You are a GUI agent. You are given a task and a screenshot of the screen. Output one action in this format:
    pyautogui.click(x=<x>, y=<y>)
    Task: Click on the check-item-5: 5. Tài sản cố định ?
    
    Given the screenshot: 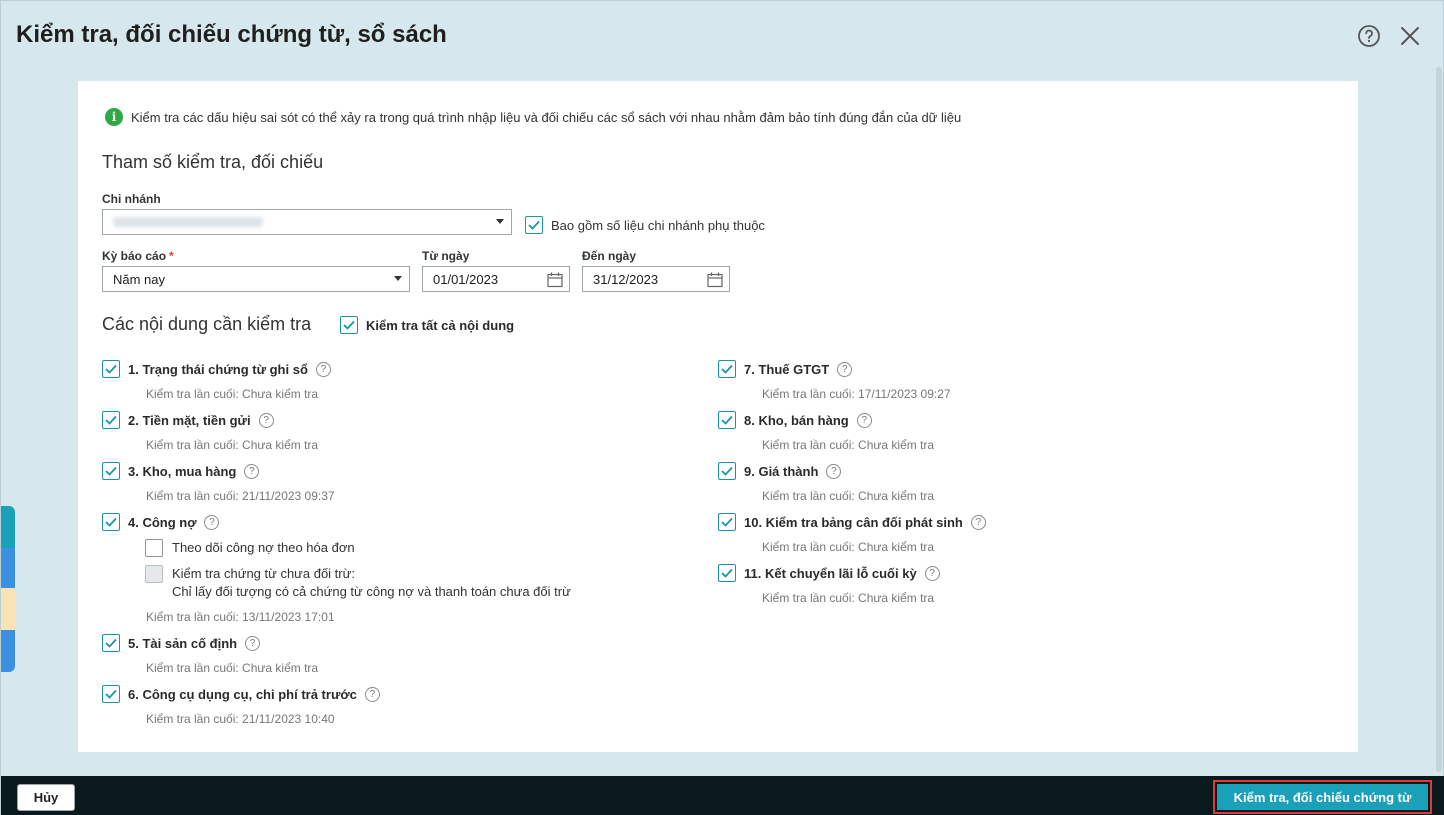 What is the action you would take?
    pyautogui.click(x=181, y=643)
    